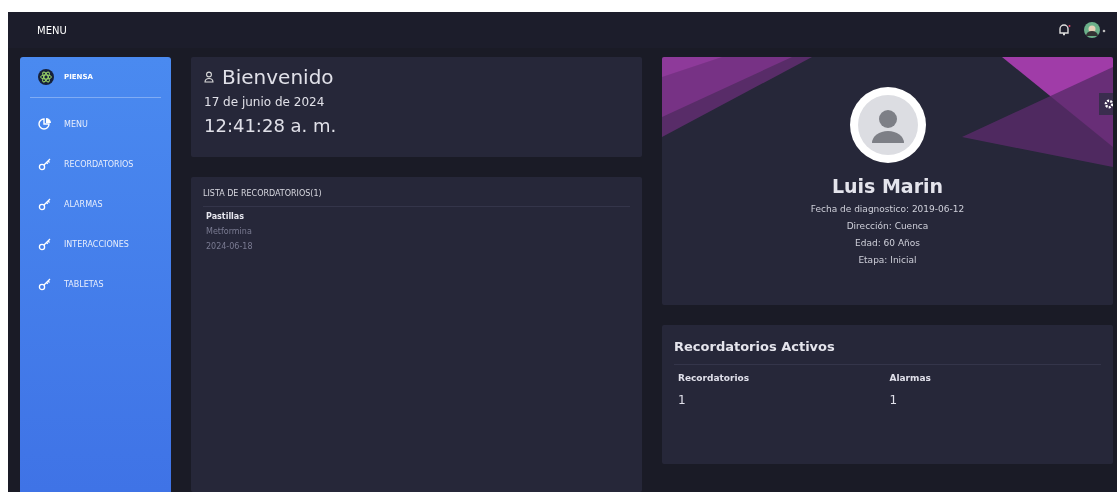 The height and width of the screenshot is (492, 1117). I want to click on active-title: Recordatorios Activos, so click(887, 352).